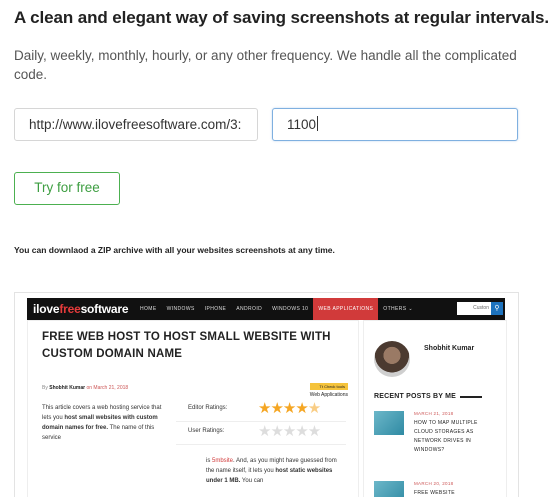  What do you see at coordinates (497, 308) in the screenshot?
I see `search-icon: ⚲` at bounding box center [497, 308].